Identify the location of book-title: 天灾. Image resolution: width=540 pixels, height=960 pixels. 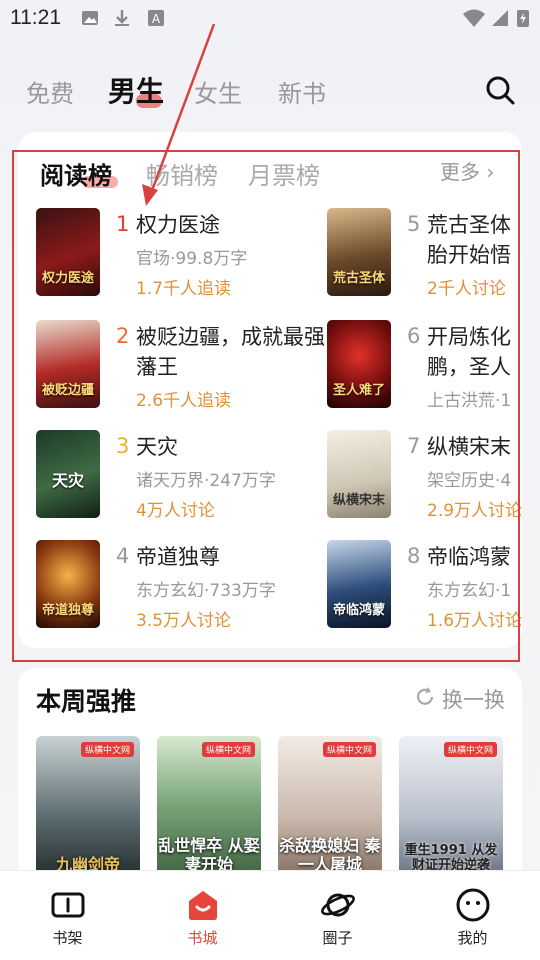
(157, 447).